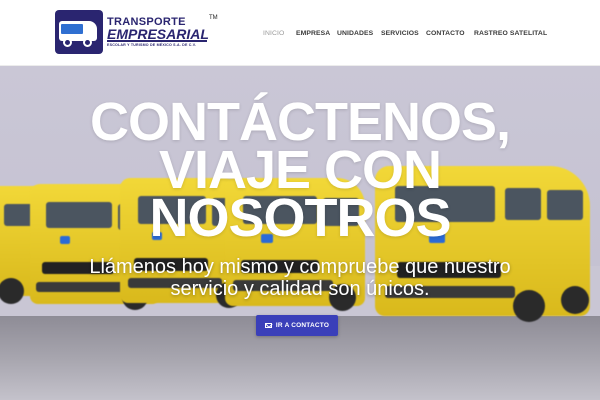 This screenshot has width=600, height=400. I want to click on hero-subtitle-line-2: servicio y calidad son únicos., so click(300, 289).